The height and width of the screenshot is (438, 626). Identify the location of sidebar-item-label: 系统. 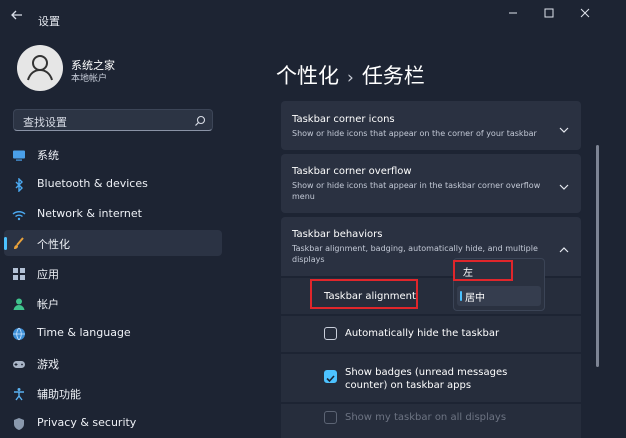
(48, 155).